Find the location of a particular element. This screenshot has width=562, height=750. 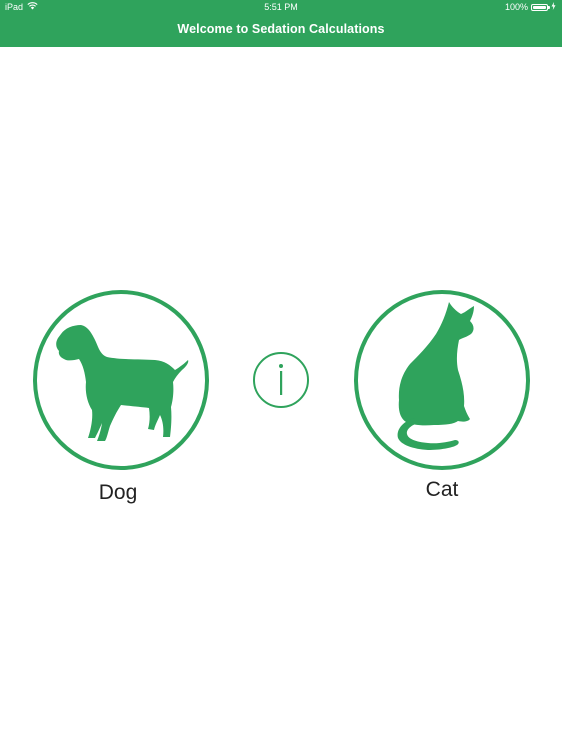

battery-level is located at coordinates (539, 7).